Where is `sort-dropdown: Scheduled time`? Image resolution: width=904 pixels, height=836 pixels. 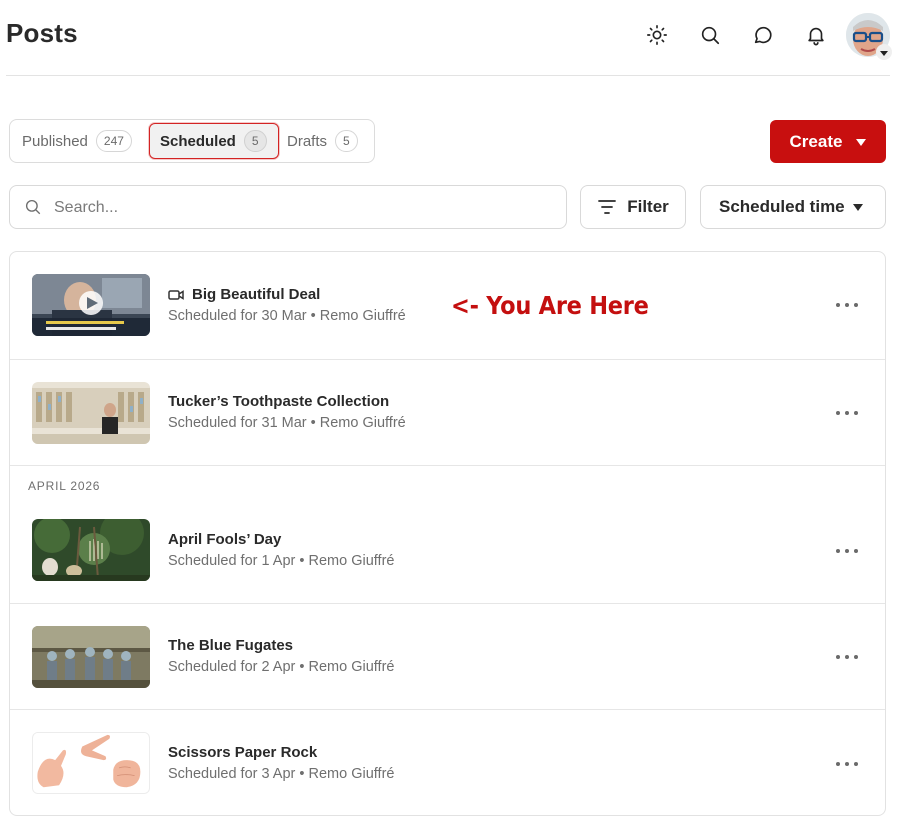
sort-dropdown: Scheduled time is located at coordinates (793, 207).